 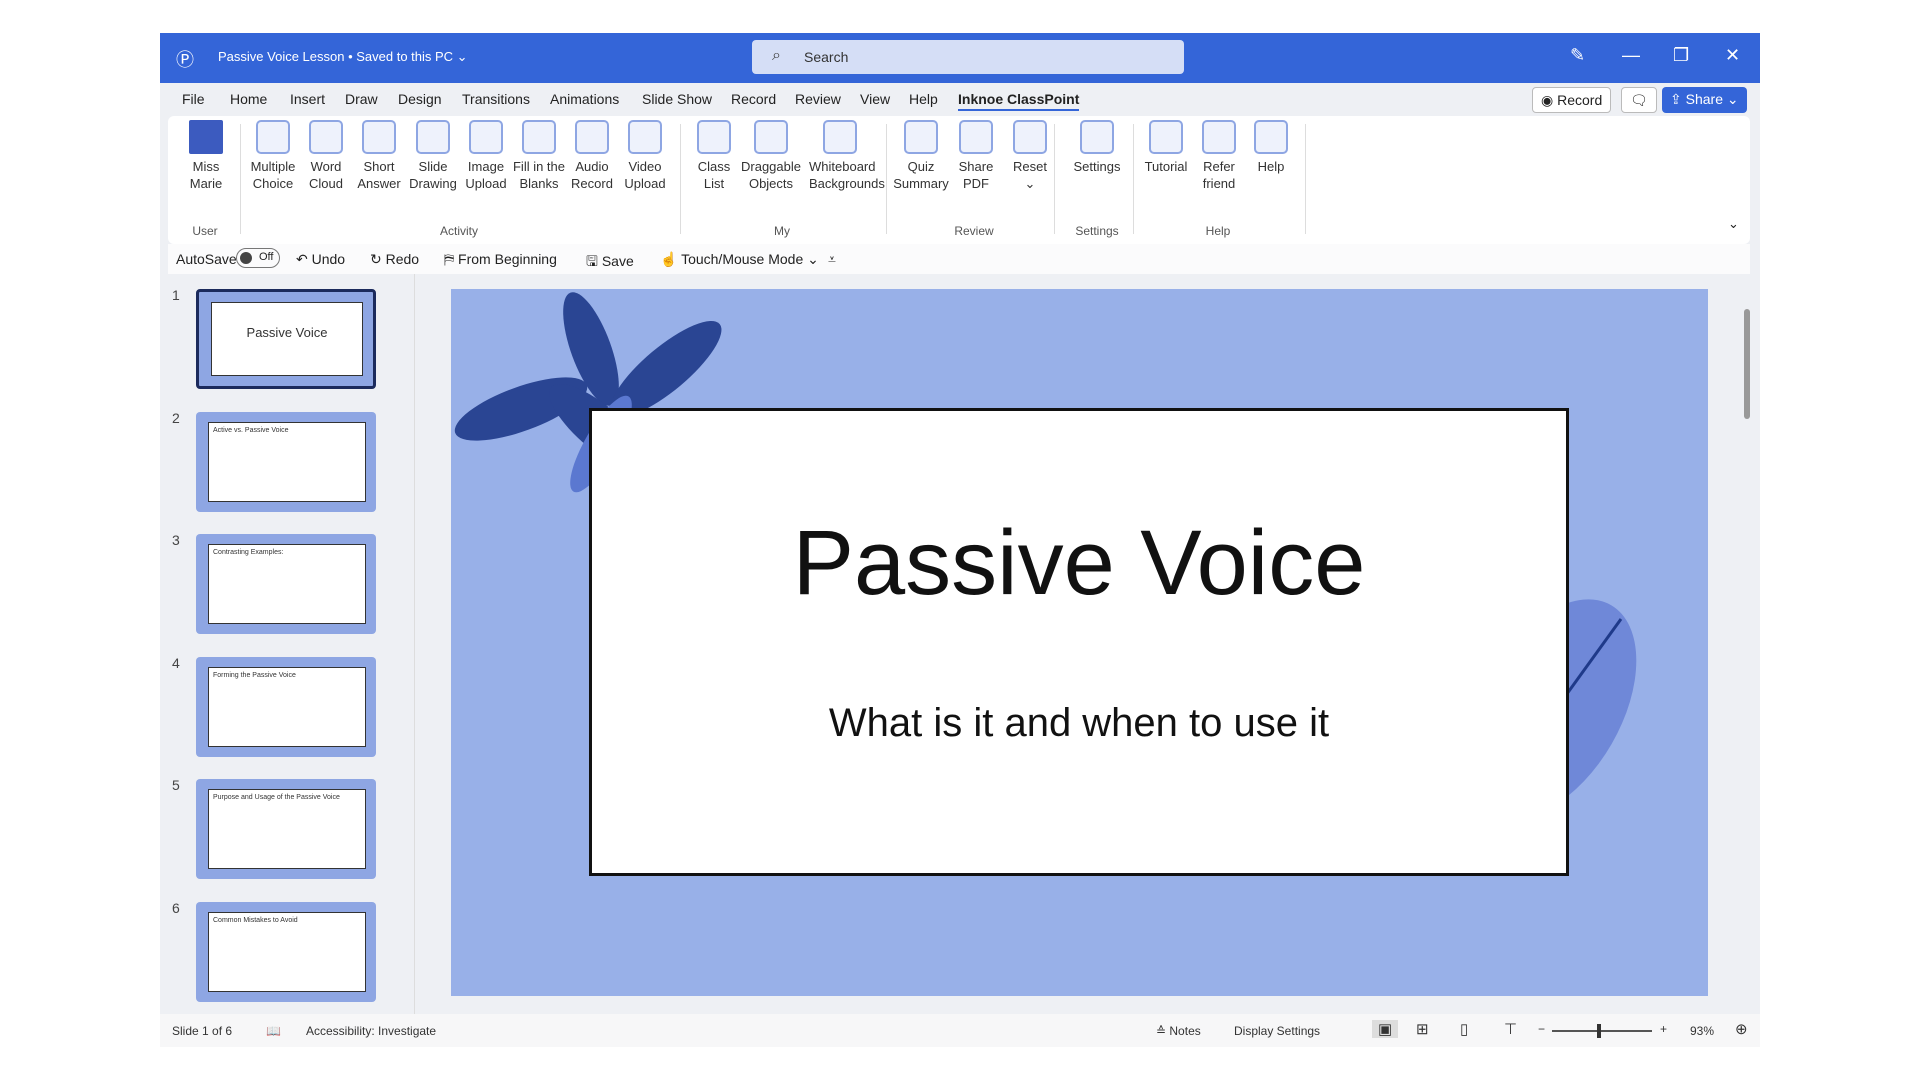 What do you see at coordinates (921, 156) in the screenshot?
I see `ribbon-button-quiz: Quiz Summary` at bounding box center [921, 156].